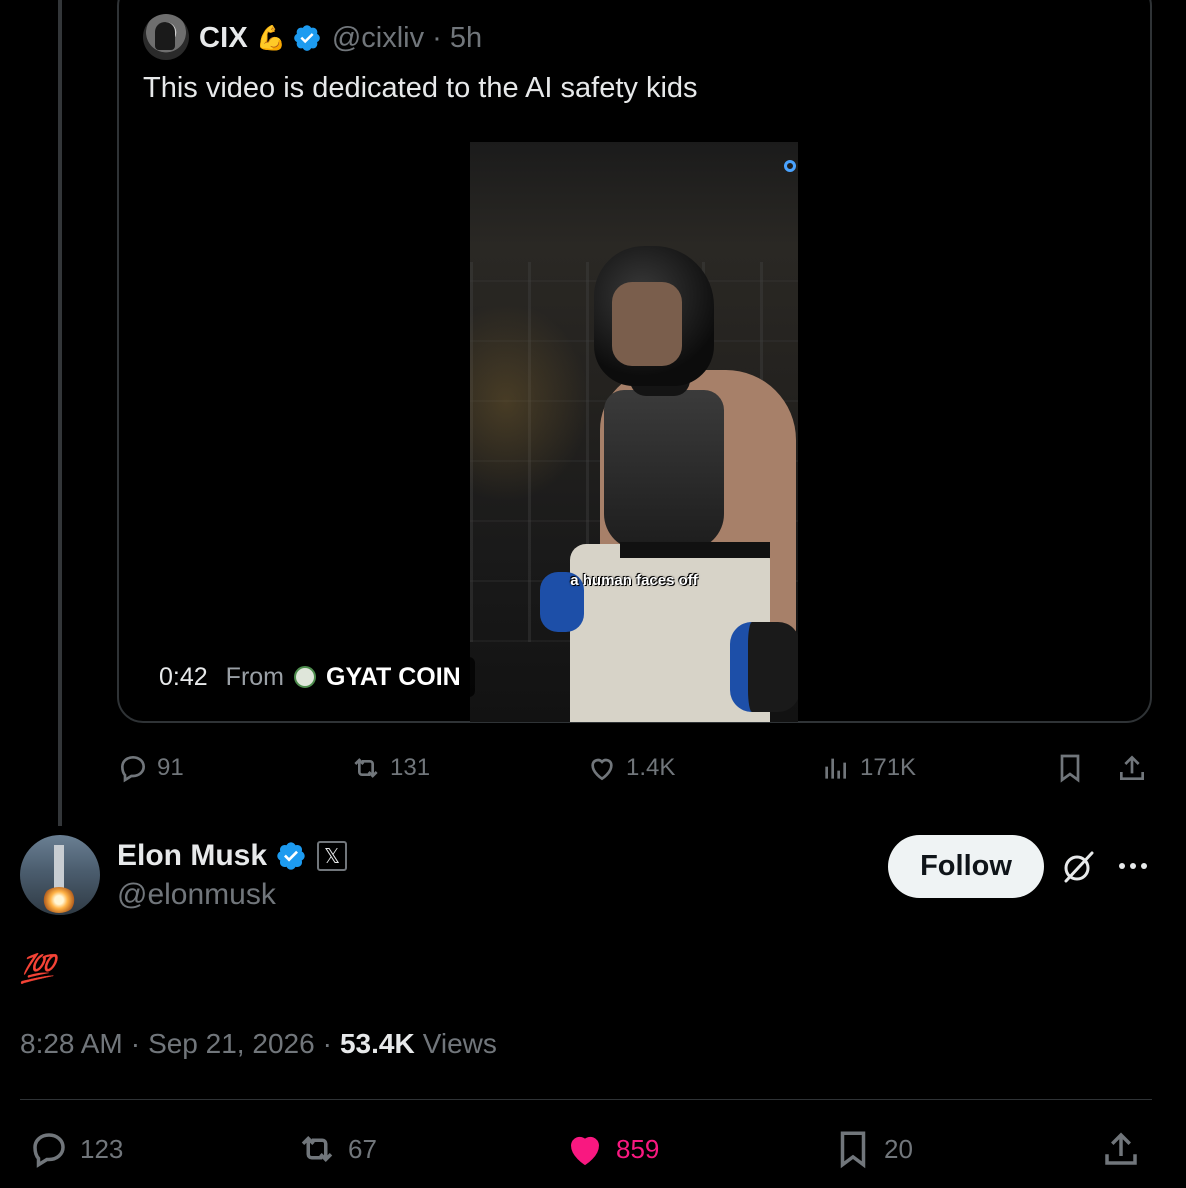 This screenshot has width=1186, height=1188. What do you see at coordinates (634, 580) in the screenshot?
I see `video-caption: a human faces off` at bounding box center [634, 580].